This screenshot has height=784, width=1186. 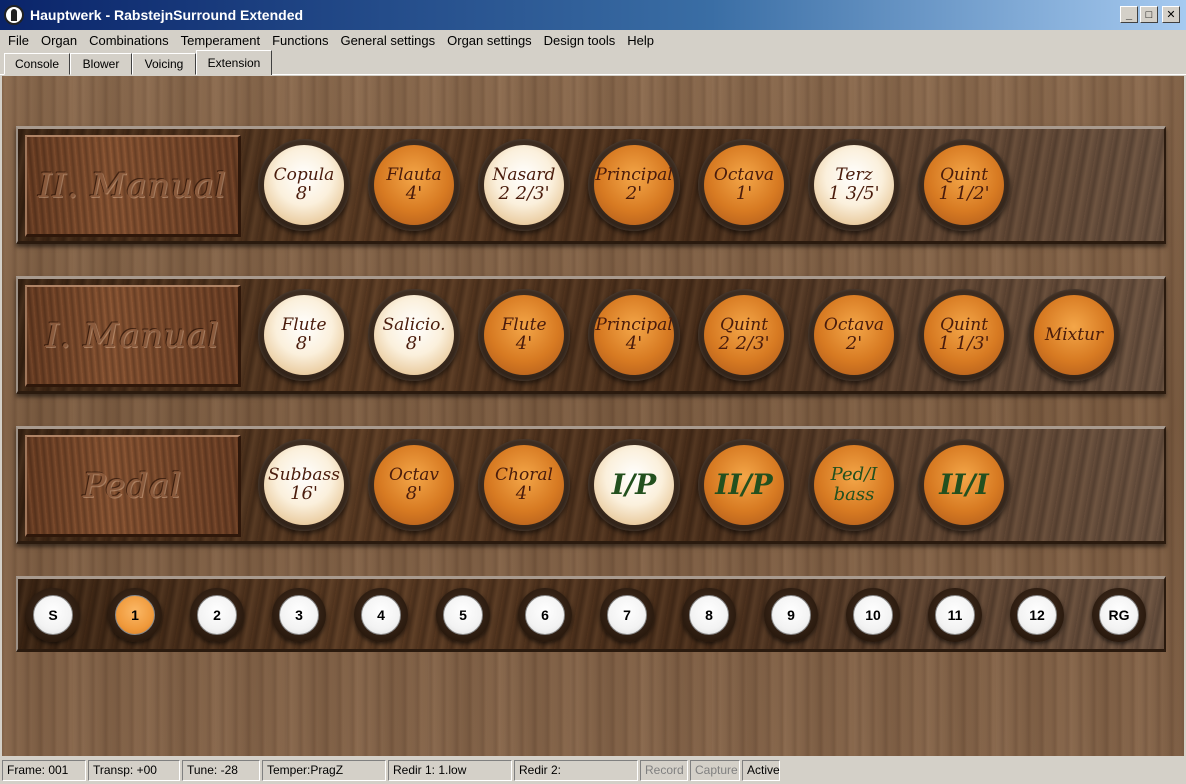 I want to click on stop-knob-copula-8: Copula 8', so click(x=304, y=185).